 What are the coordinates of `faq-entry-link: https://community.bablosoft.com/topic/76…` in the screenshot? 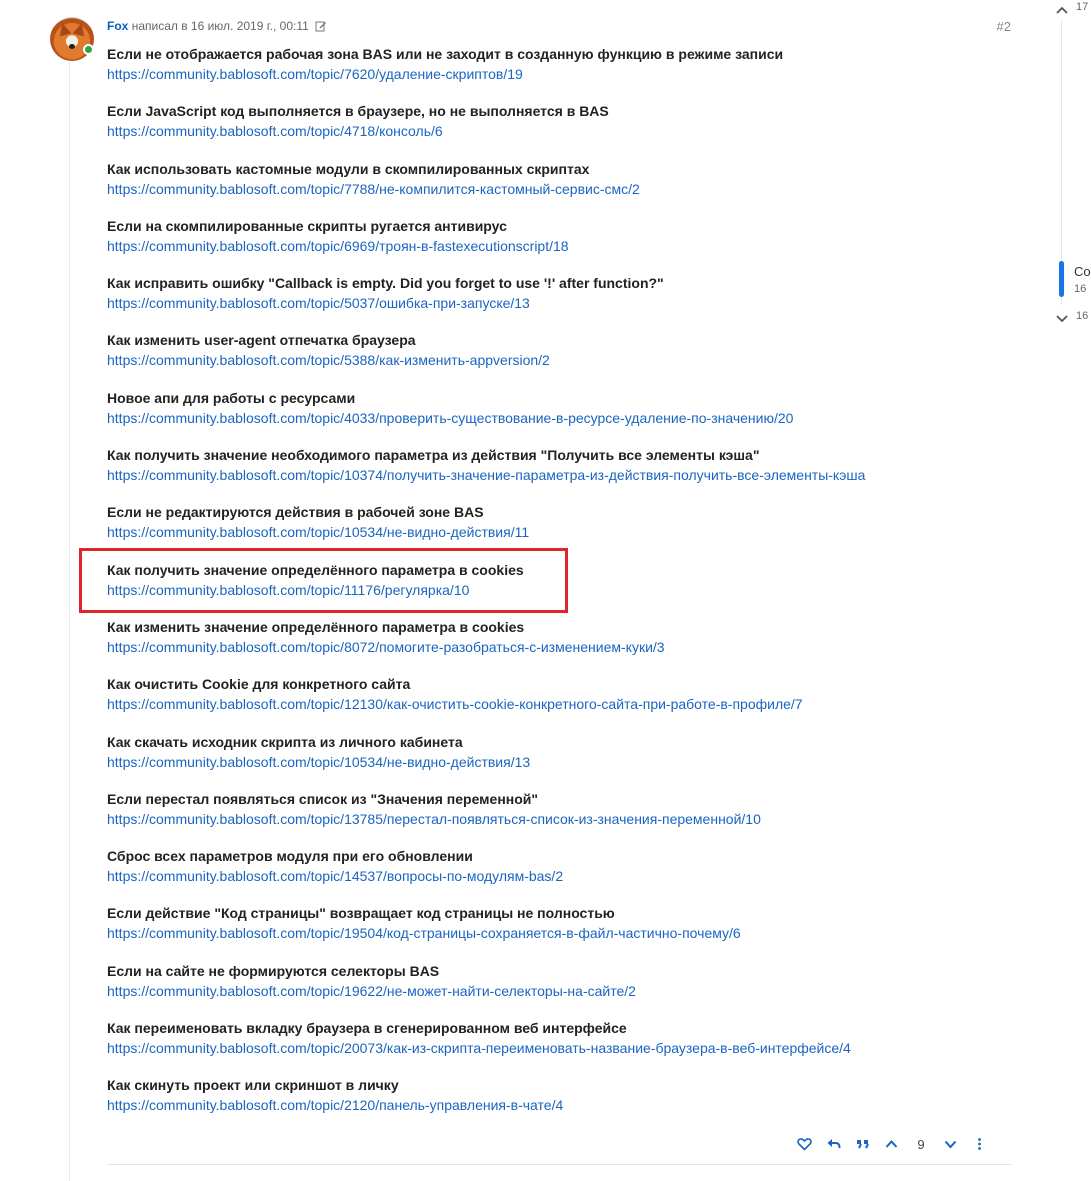 It's located at (562, 74).